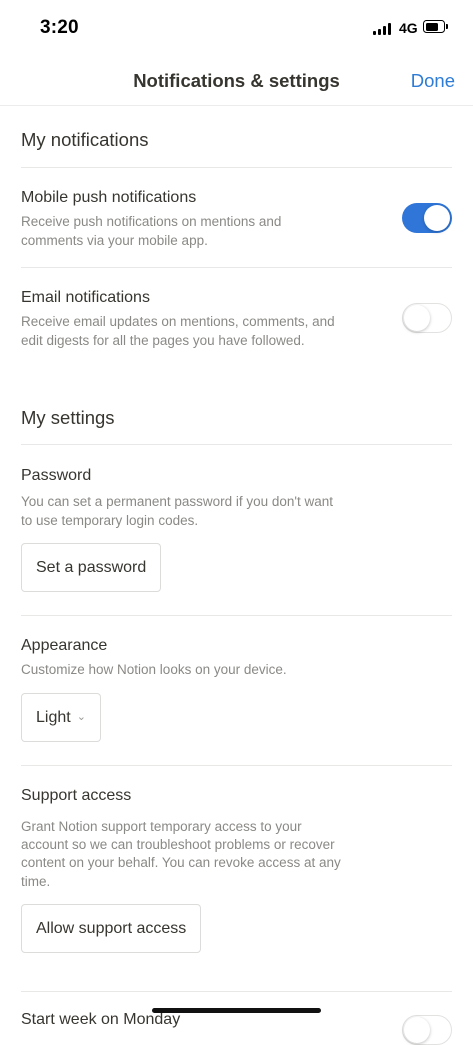  Describe the element at coordinates (111, 928) in the screenshot. I see `allow-support-access-button: Allow support access` at that location.